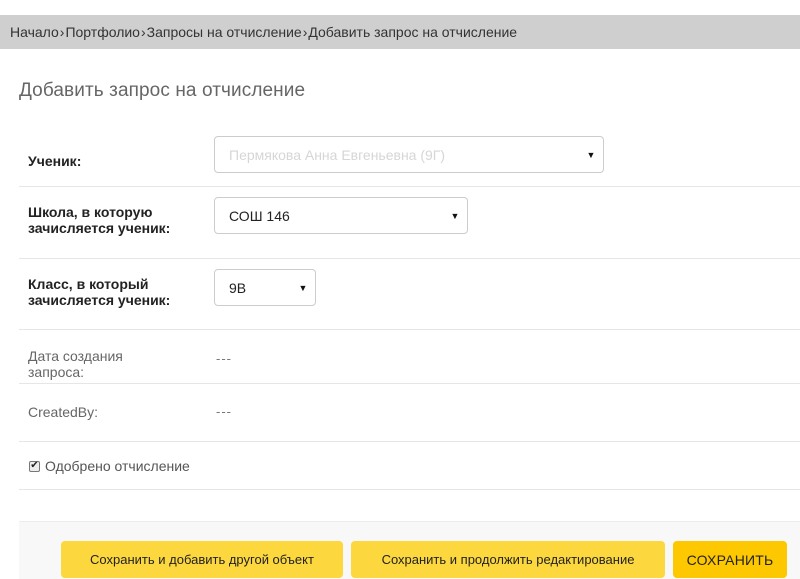  I want to click on created-by-label: CreatedBy:, so click(63, 412).